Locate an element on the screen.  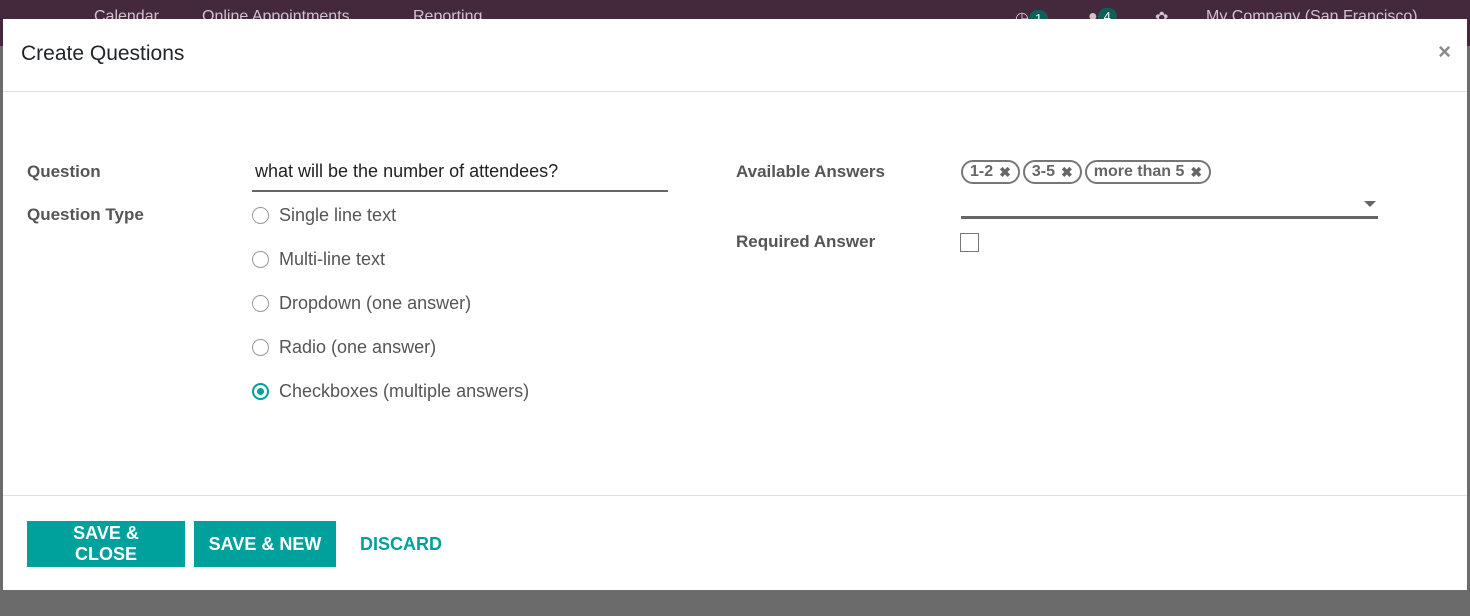
required-answer-checkbox is located at coordinates (969, 242).